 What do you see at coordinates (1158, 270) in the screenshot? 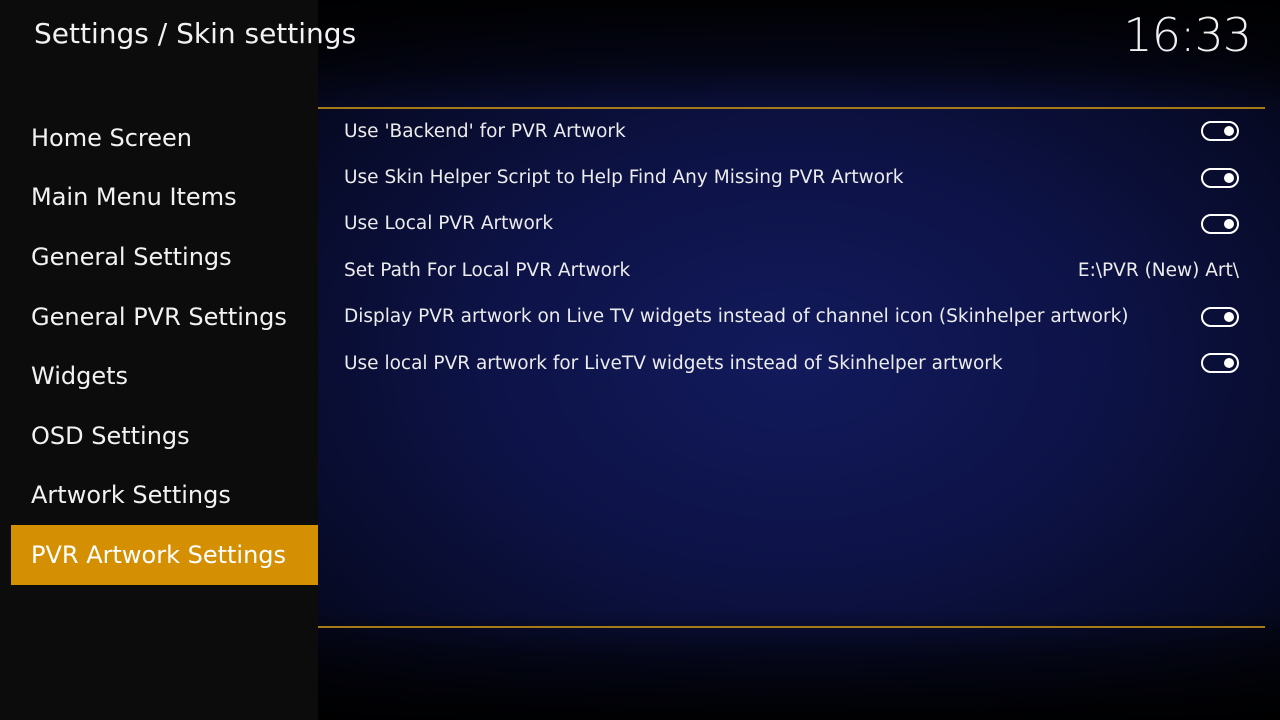
I see `path-value: E:\PVR (New) Art\` at bounding box center [1158, 270].